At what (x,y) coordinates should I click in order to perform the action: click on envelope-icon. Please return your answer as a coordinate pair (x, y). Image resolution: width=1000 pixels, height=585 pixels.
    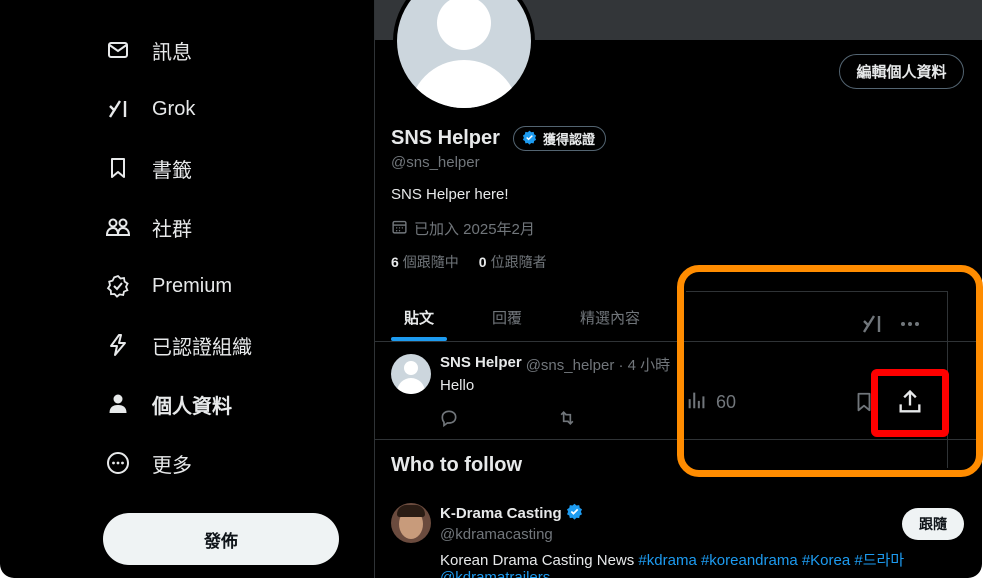
    Looking at the image, I should click on (118, 50).